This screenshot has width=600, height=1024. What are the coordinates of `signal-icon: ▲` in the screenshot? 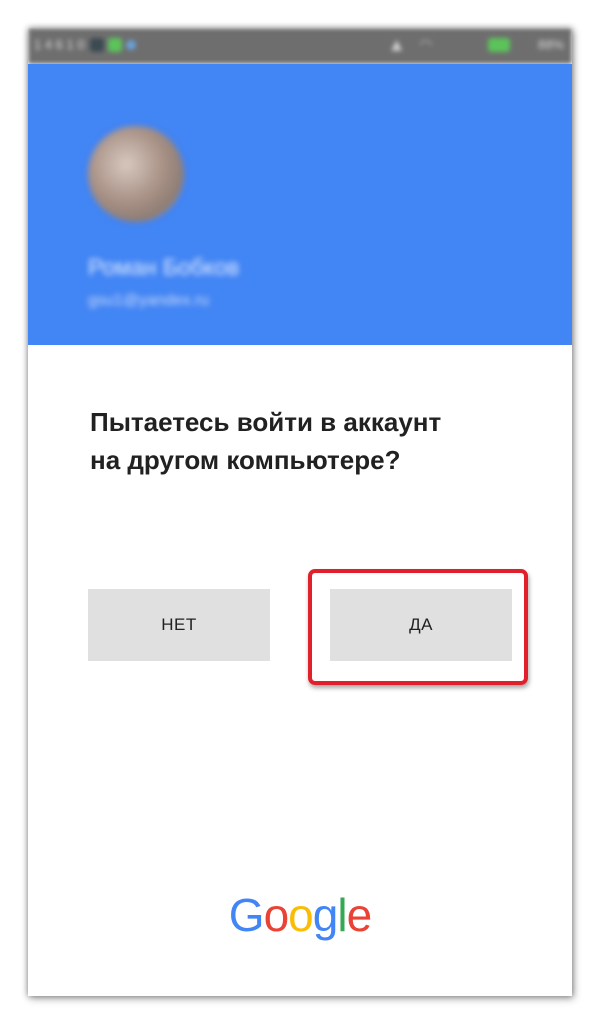 It's located at (396, 45).